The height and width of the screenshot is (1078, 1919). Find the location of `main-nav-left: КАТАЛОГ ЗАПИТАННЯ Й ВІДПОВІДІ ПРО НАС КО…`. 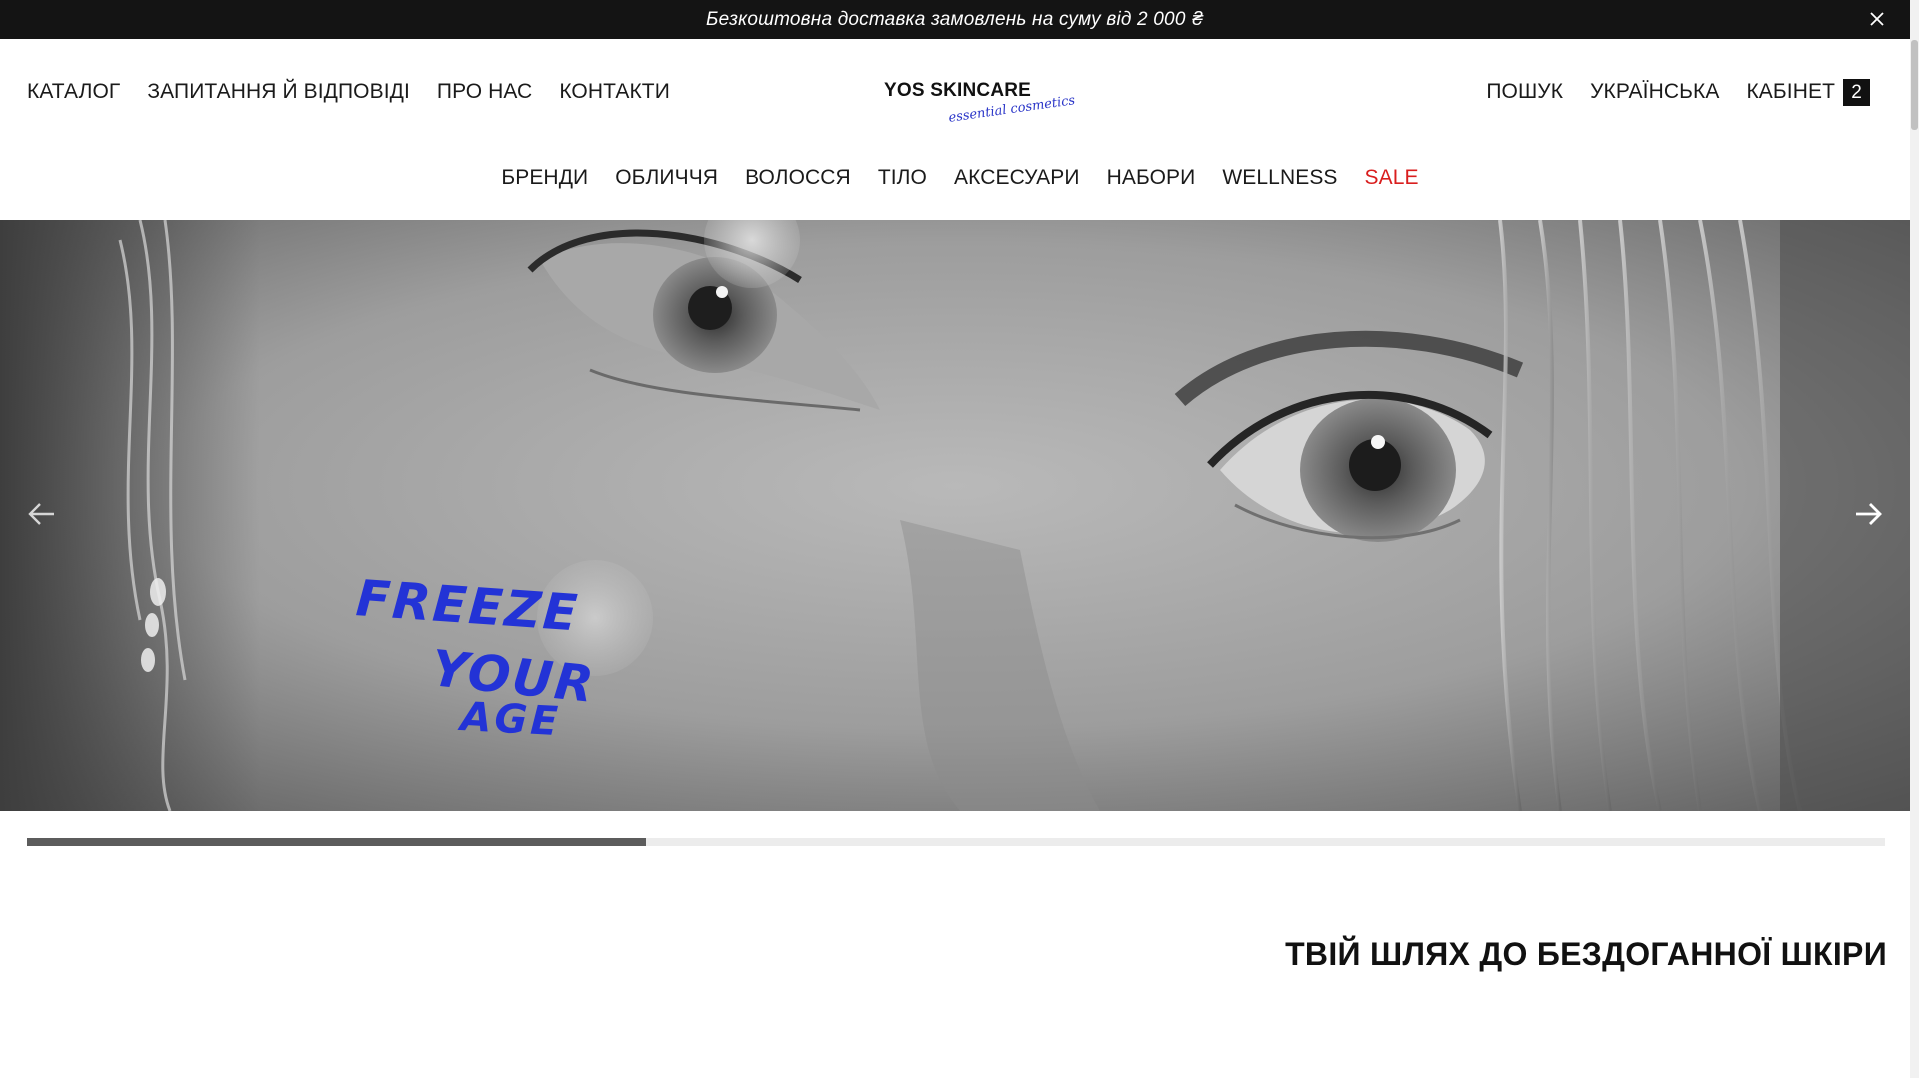

main-nav-left: КАТАЛОГ ЗАПИТАННЯ Й ВІДПОВІДІ ПРО НАС КО… is located at coordinates (348, 92).